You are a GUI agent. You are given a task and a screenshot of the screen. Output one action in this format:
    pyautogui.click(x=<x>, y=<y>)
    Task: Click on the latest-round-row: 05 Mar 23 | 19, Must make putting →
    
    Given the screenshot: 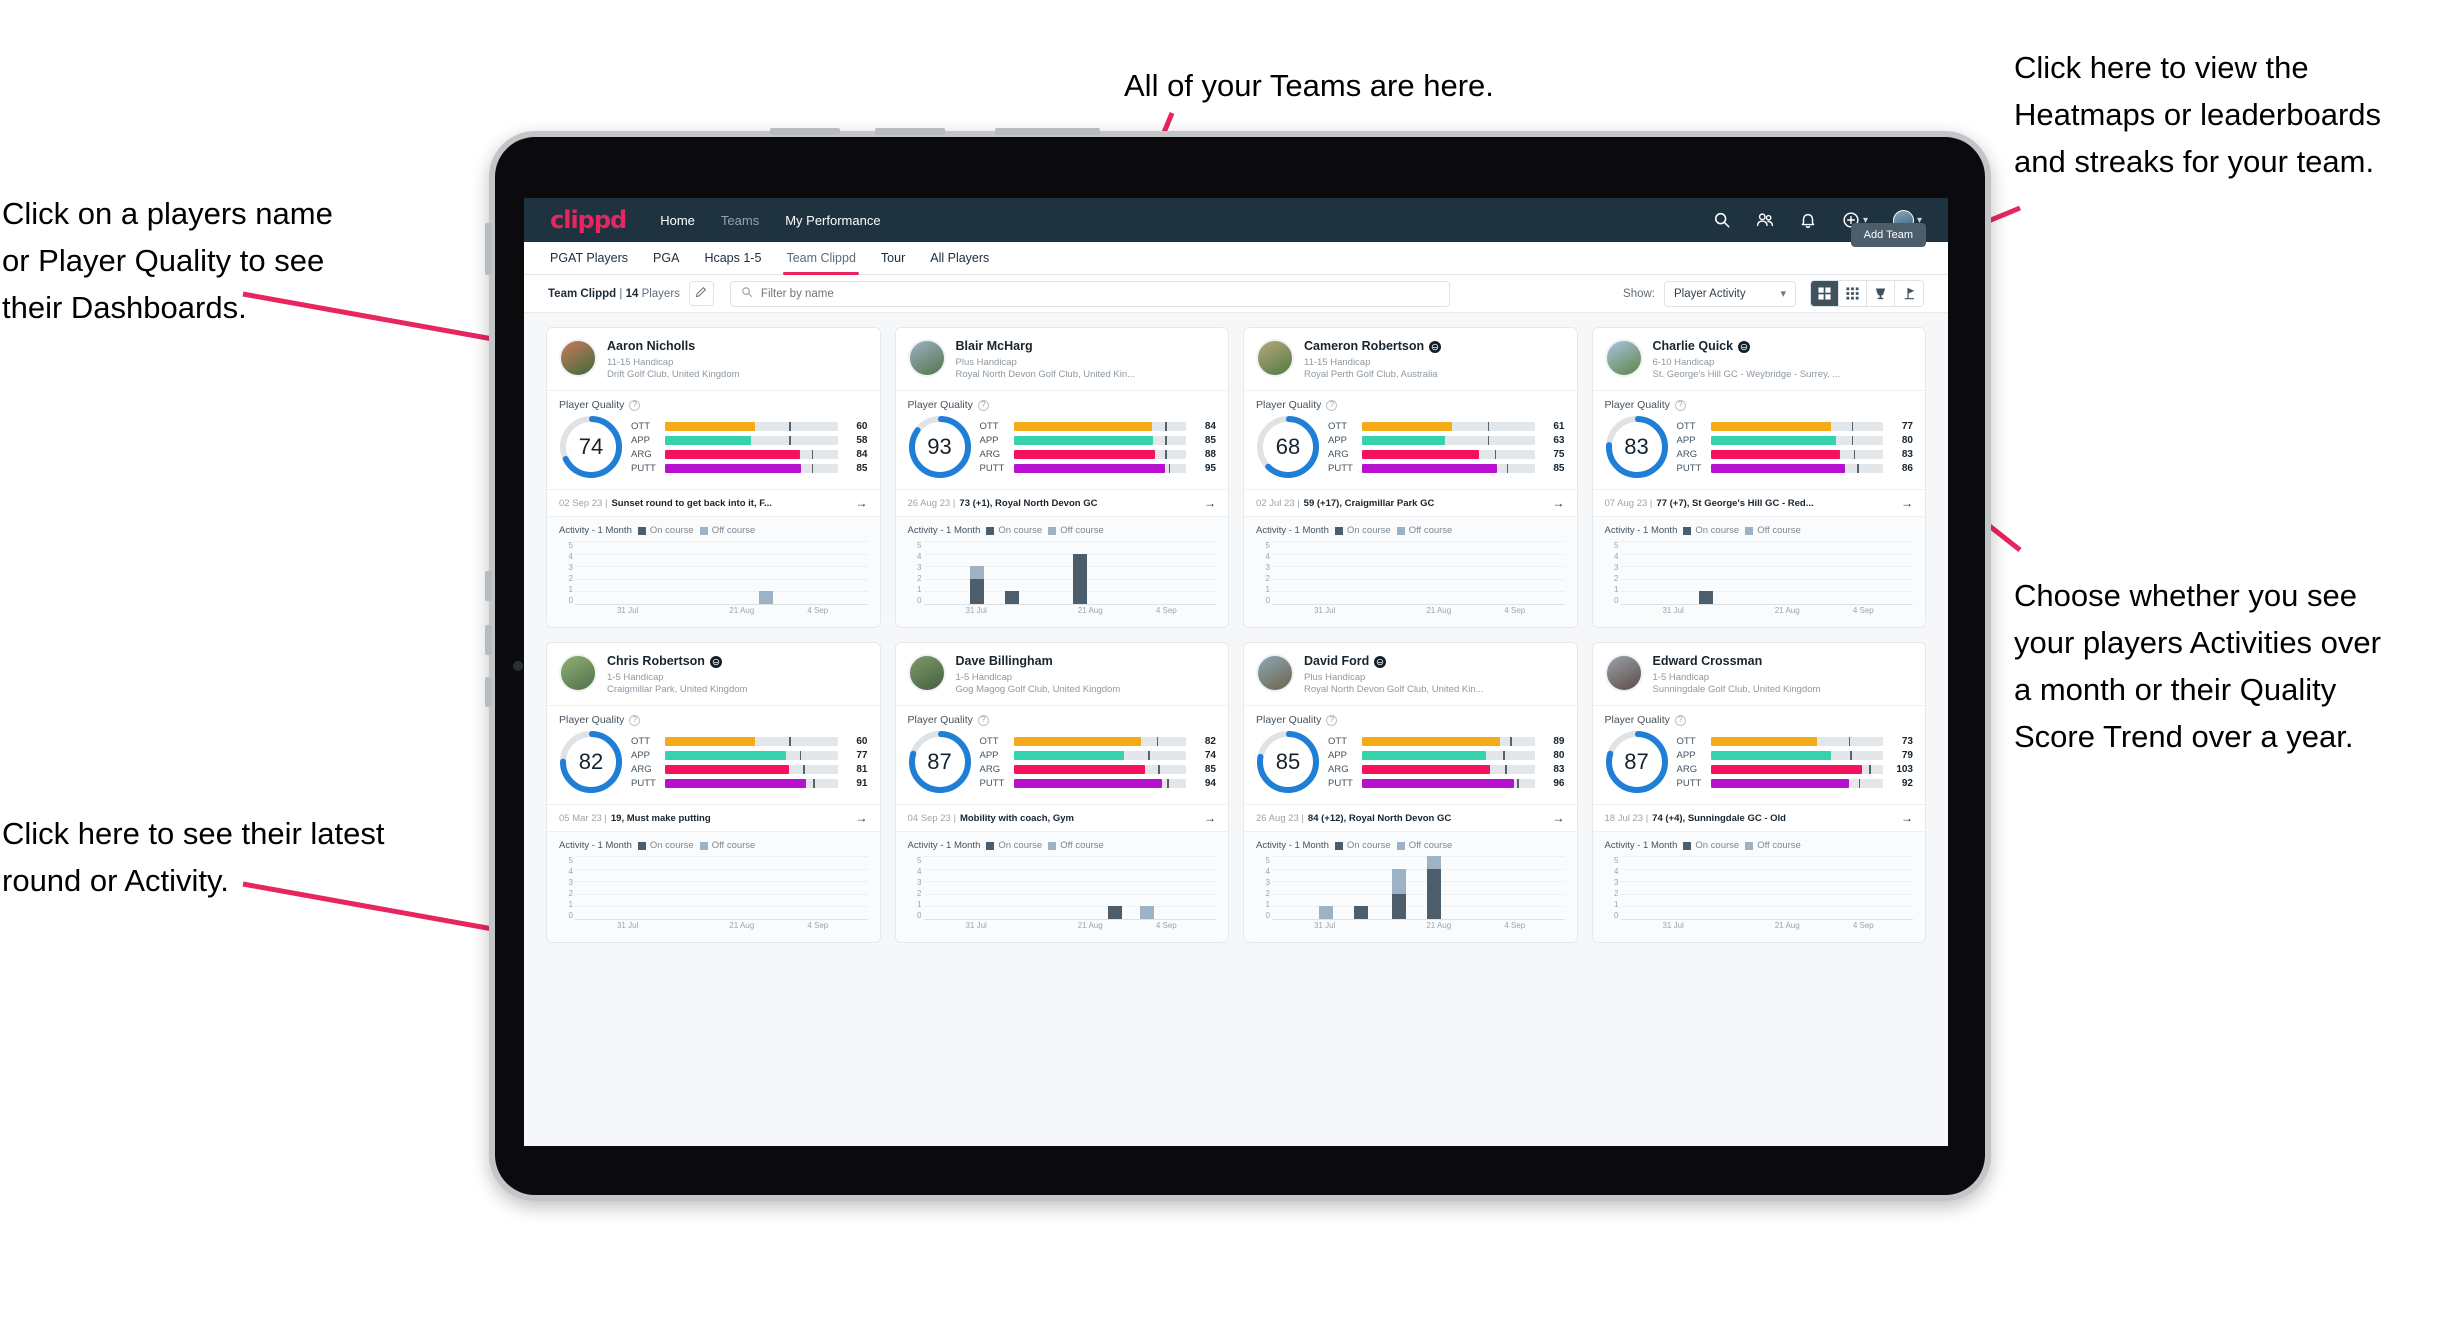 What is the action you would take?
    pyautogui.click(x=713, y=817)
    